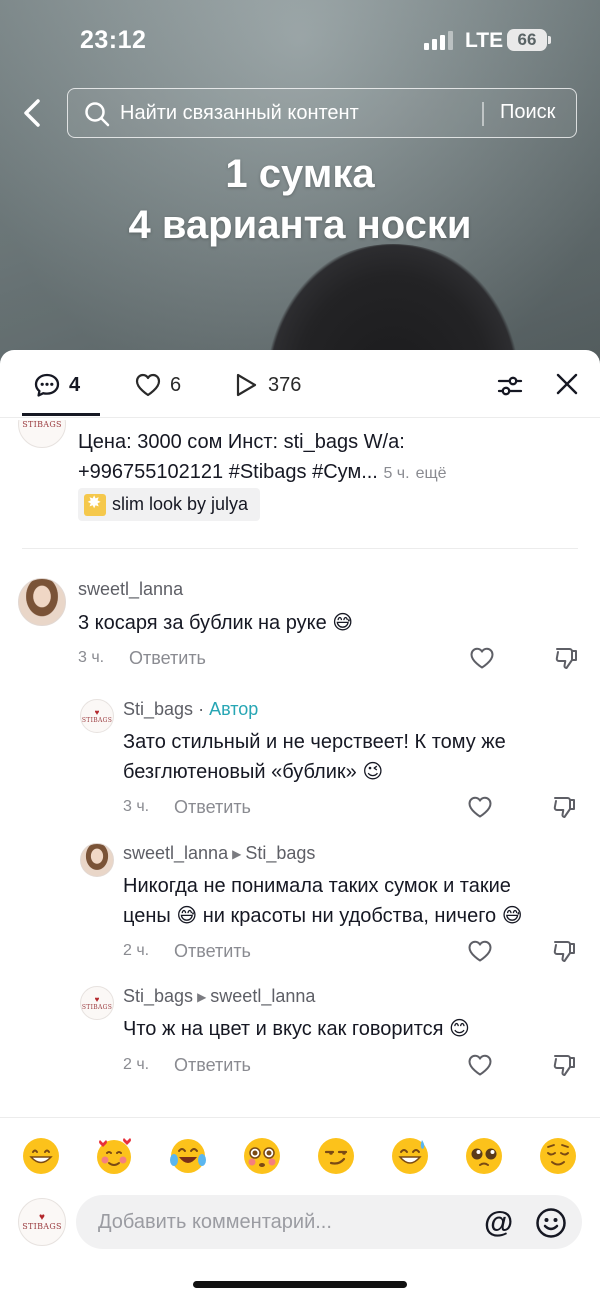 Image resolution: width=600 pixels, height=1300 pixels. Describe the element at coordinates (329, 1222) in the screenshot. I see `comment-input: Добавить комментарий... @` at that location.